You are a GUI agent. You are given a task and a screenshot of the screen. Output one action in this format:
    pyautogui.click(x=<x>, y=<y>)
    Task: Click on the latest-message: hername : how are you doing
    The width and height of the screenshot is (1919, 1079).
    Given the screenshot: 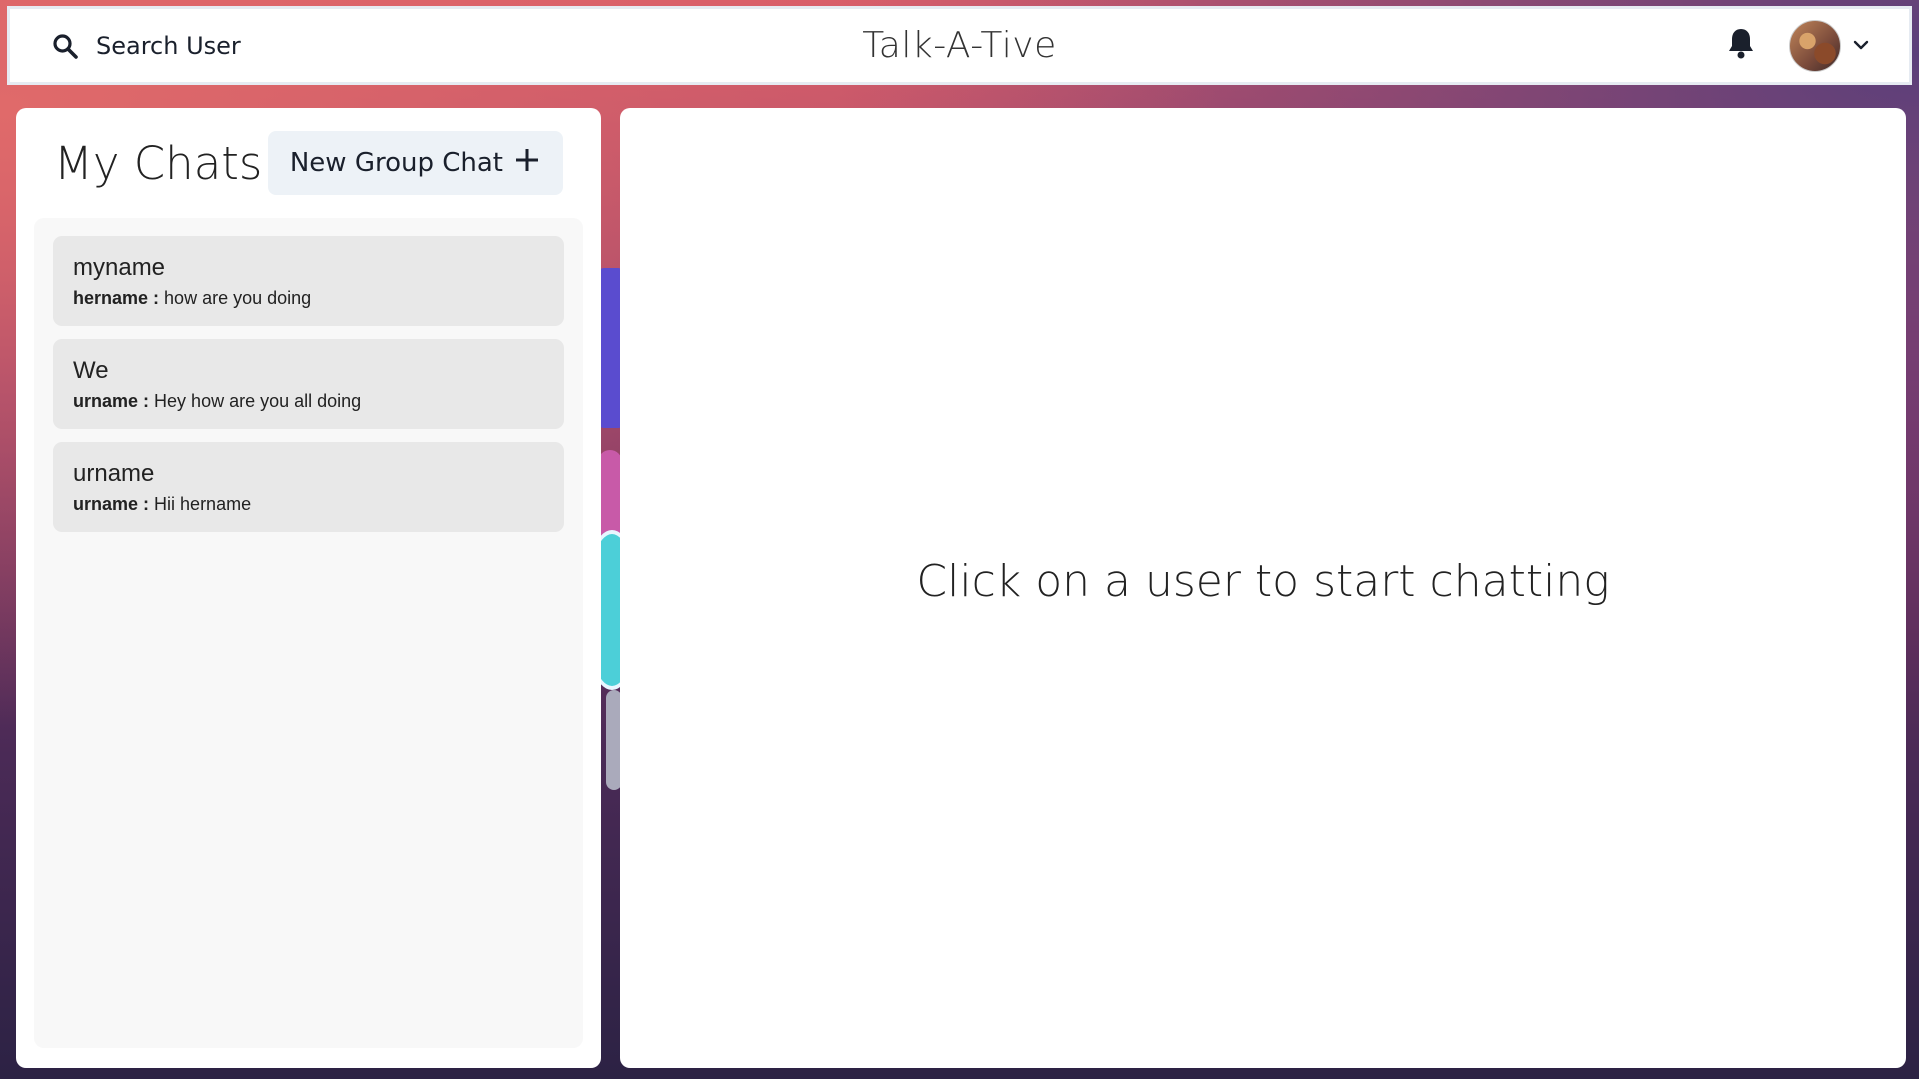 What is the action you would take?
    pyautogui.click(x=308, y=298)
    